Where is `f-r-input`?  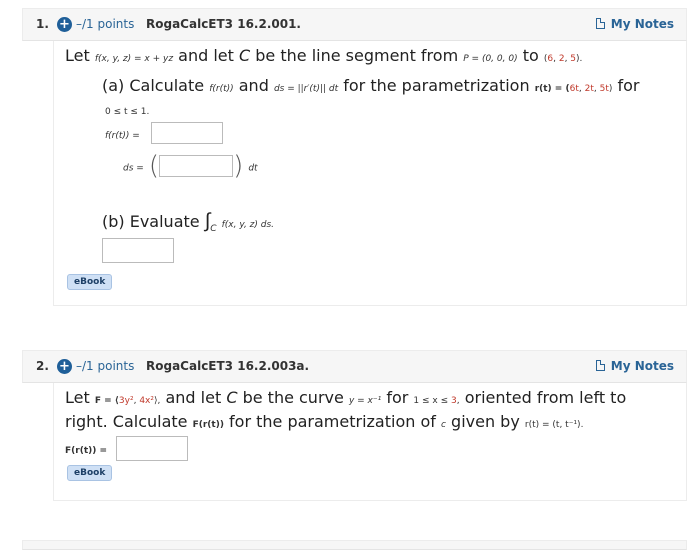 f-r-input is located at coordinates (186, 133).